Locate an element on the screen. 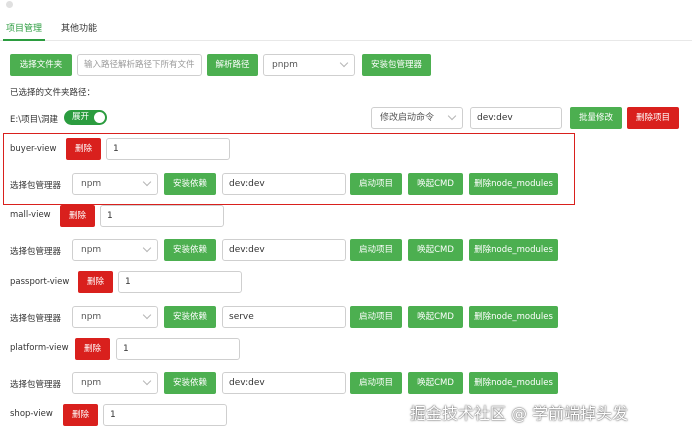  folder-path: E:\项目\洞建 is located at coordinates (34, 120).